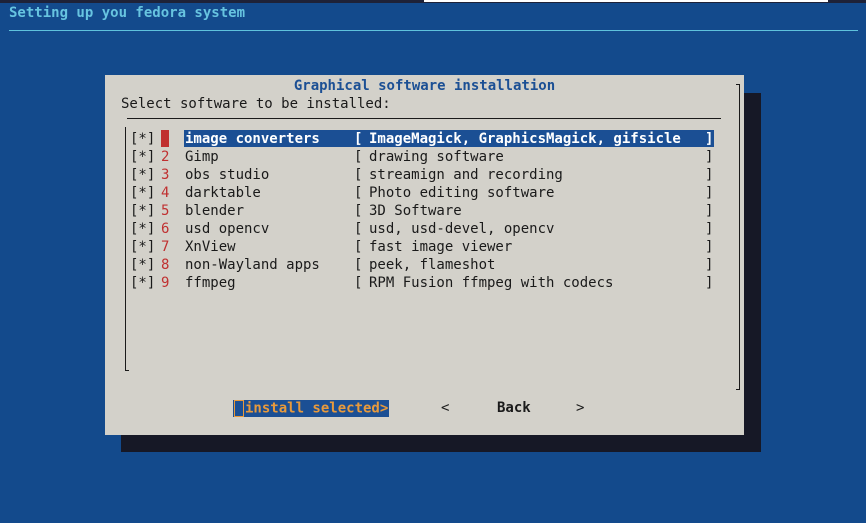  What do you see at coordinates (210, 247) in the screenshot?
I see `item-name: XnView` at bounding box center [210, 247].